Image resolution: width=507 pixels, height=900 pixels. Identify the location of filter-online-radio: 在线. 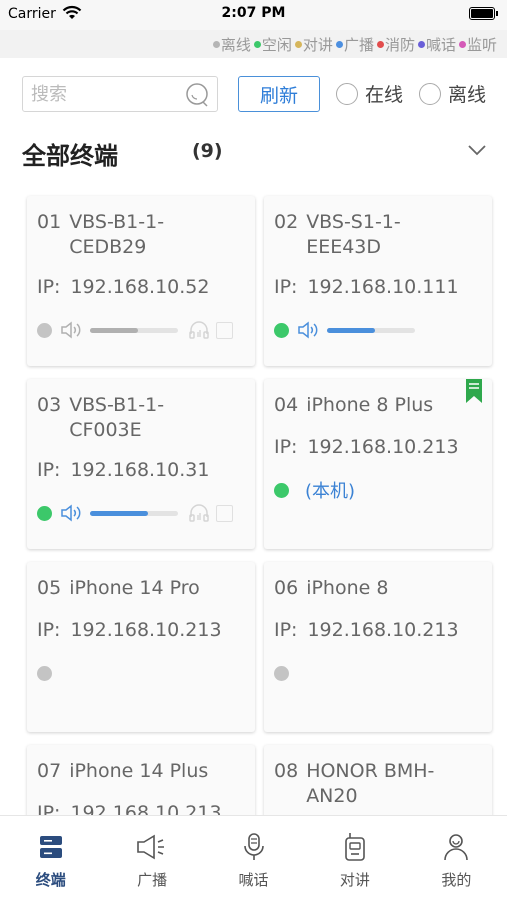
(369, 93).